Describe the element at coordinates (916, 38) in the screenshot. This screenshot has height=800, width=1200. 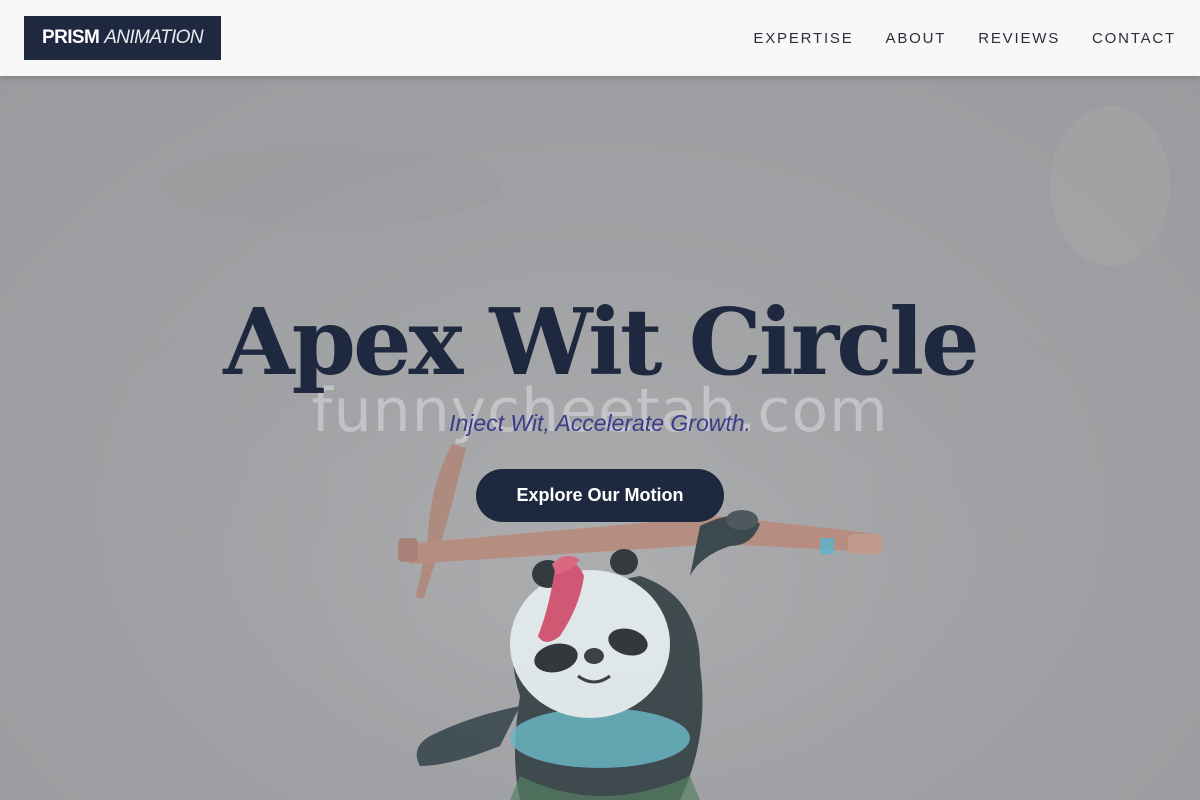
I see `nav-link-about: ABOUT` at that location.